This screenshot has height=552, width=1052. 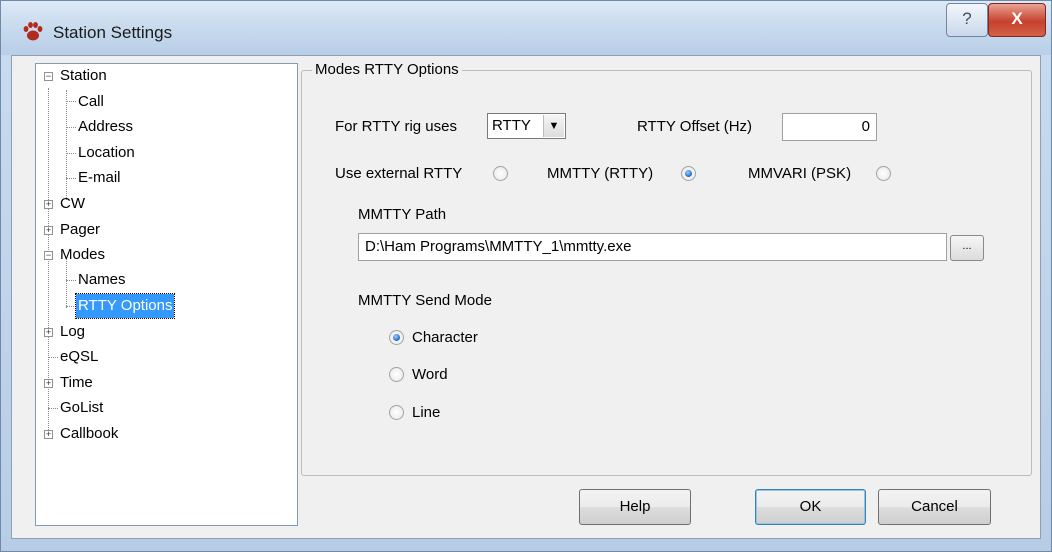 I want to click on mmtty-path-label: MMTTY Path, so click(x=402, y=214).